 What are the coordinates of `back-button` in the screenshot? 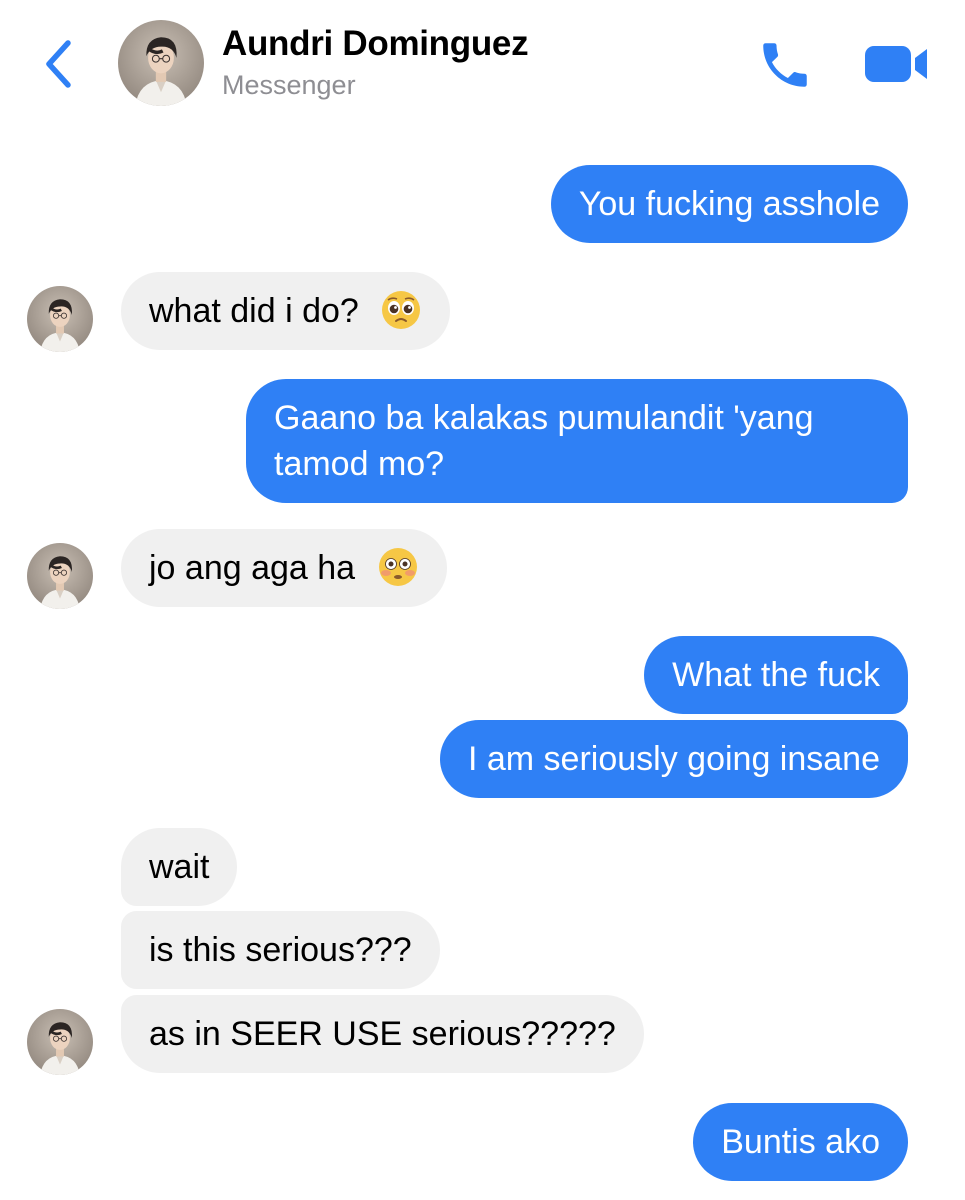 It's located at (58, 64).